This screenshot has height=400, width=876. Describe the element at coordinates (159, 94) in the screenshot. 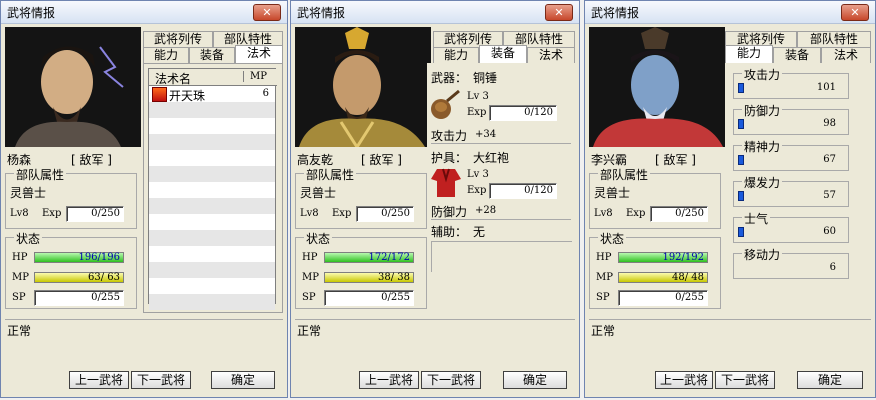

I see `fire-spell-icon` at that location.